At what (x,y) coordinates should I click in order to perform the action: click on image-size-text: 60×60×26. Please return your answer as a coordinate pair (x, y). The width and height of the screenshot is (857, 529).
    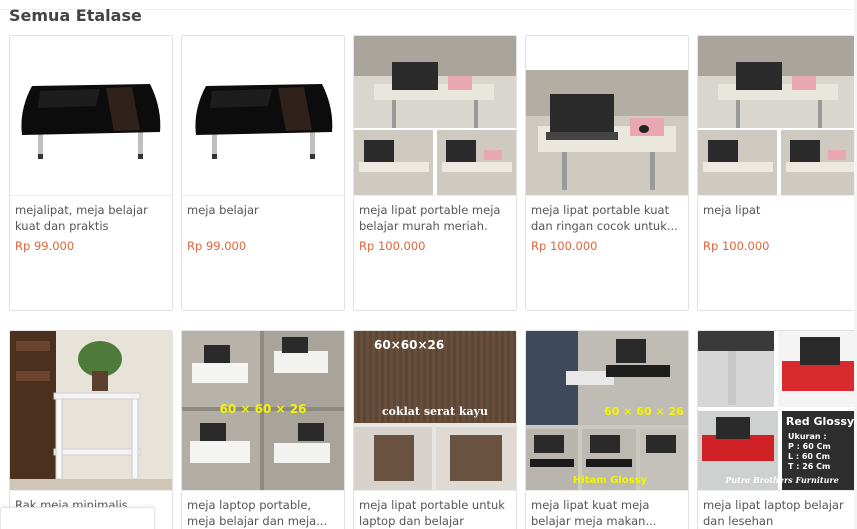
    Looking at the image, I should click on (409, 345).